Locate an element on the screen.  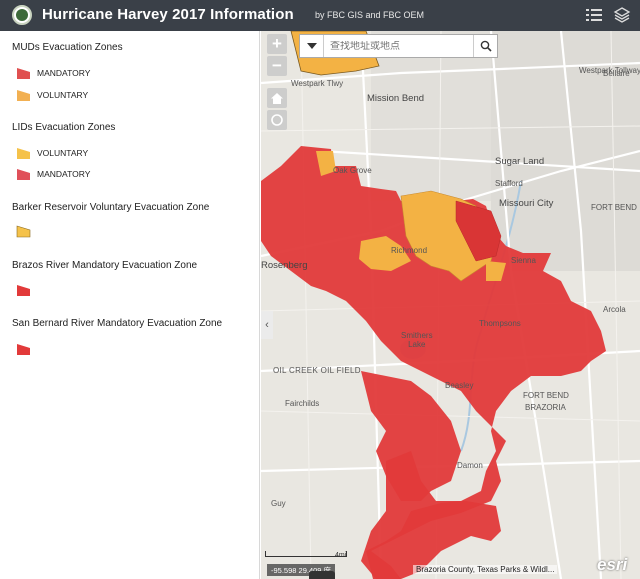
map-label: Guy is located at coordinates (278, 503).